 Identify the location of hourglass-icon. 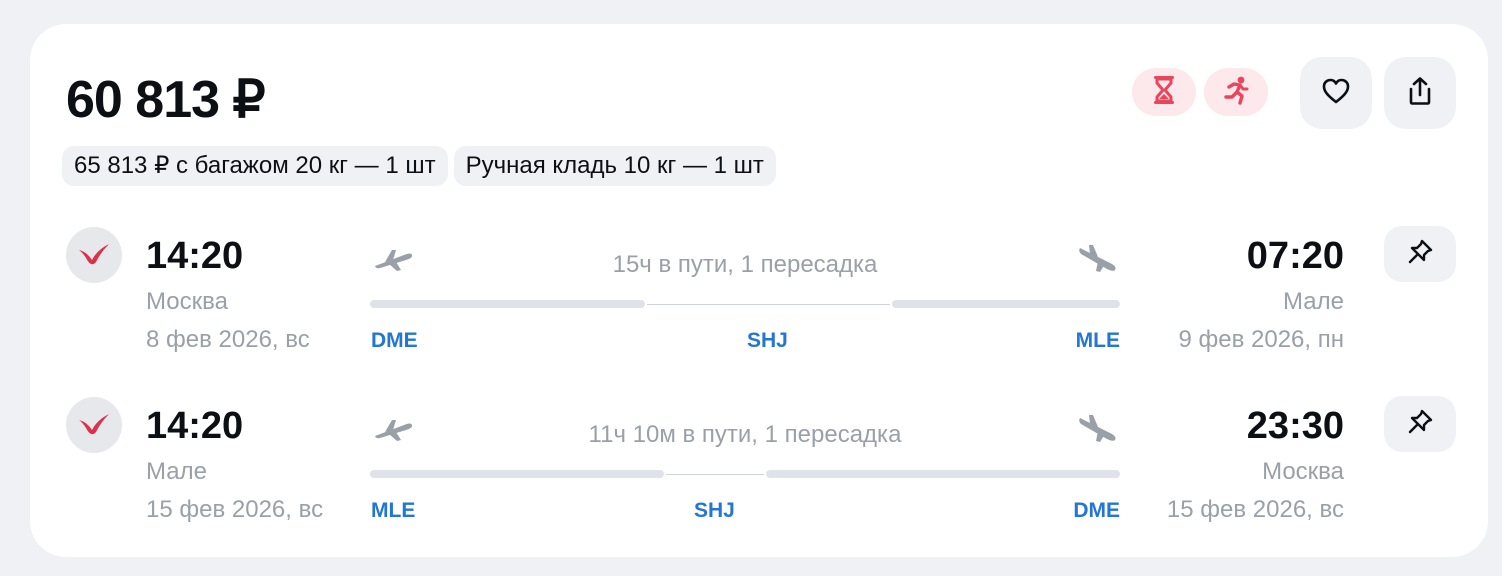
(1164, 92).